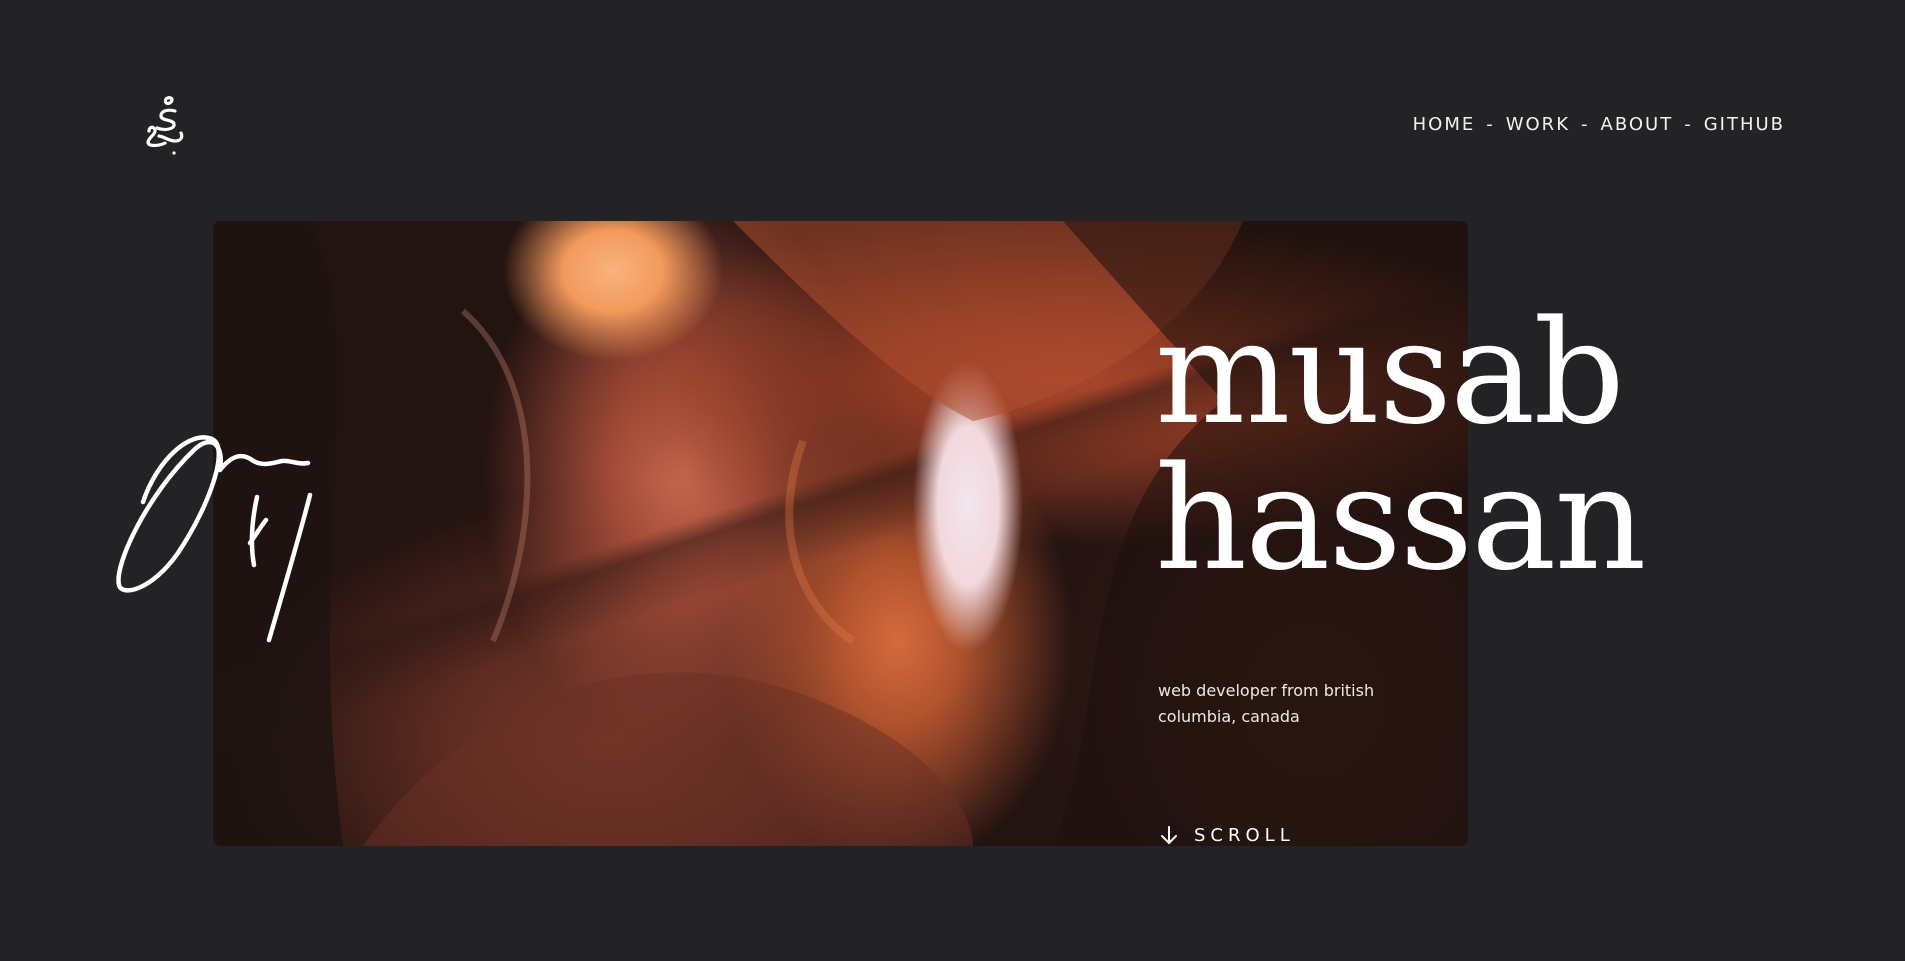  Describe the element at coordinates (1400, 518) in the screenshot. I see `last-name: hassan` at that location.